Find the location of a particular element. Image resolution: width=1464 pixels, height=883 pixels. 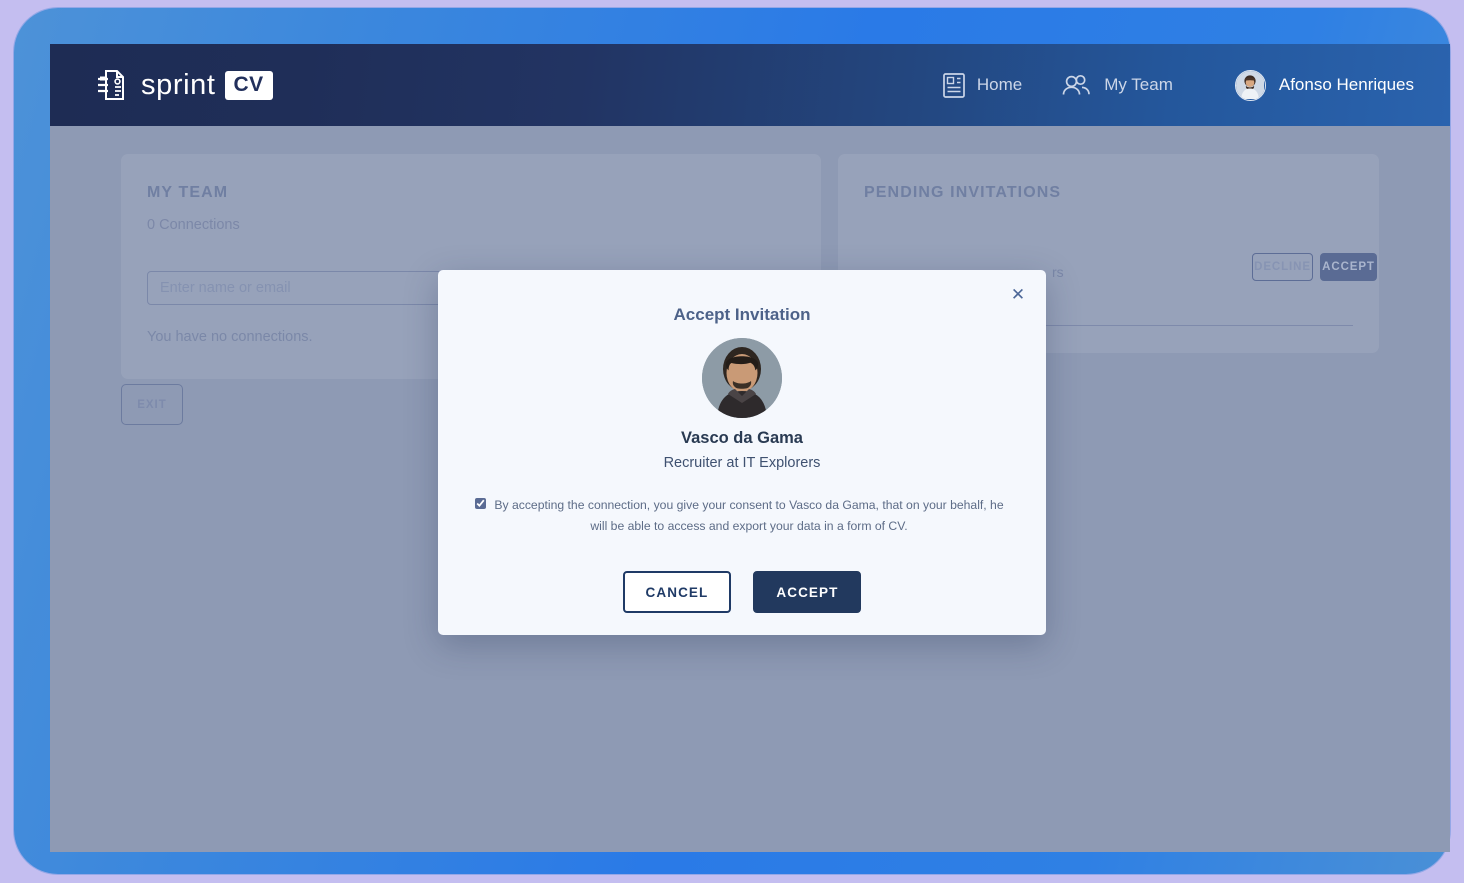

invitation-role-text: rs is located at coordinates (1058, 272).